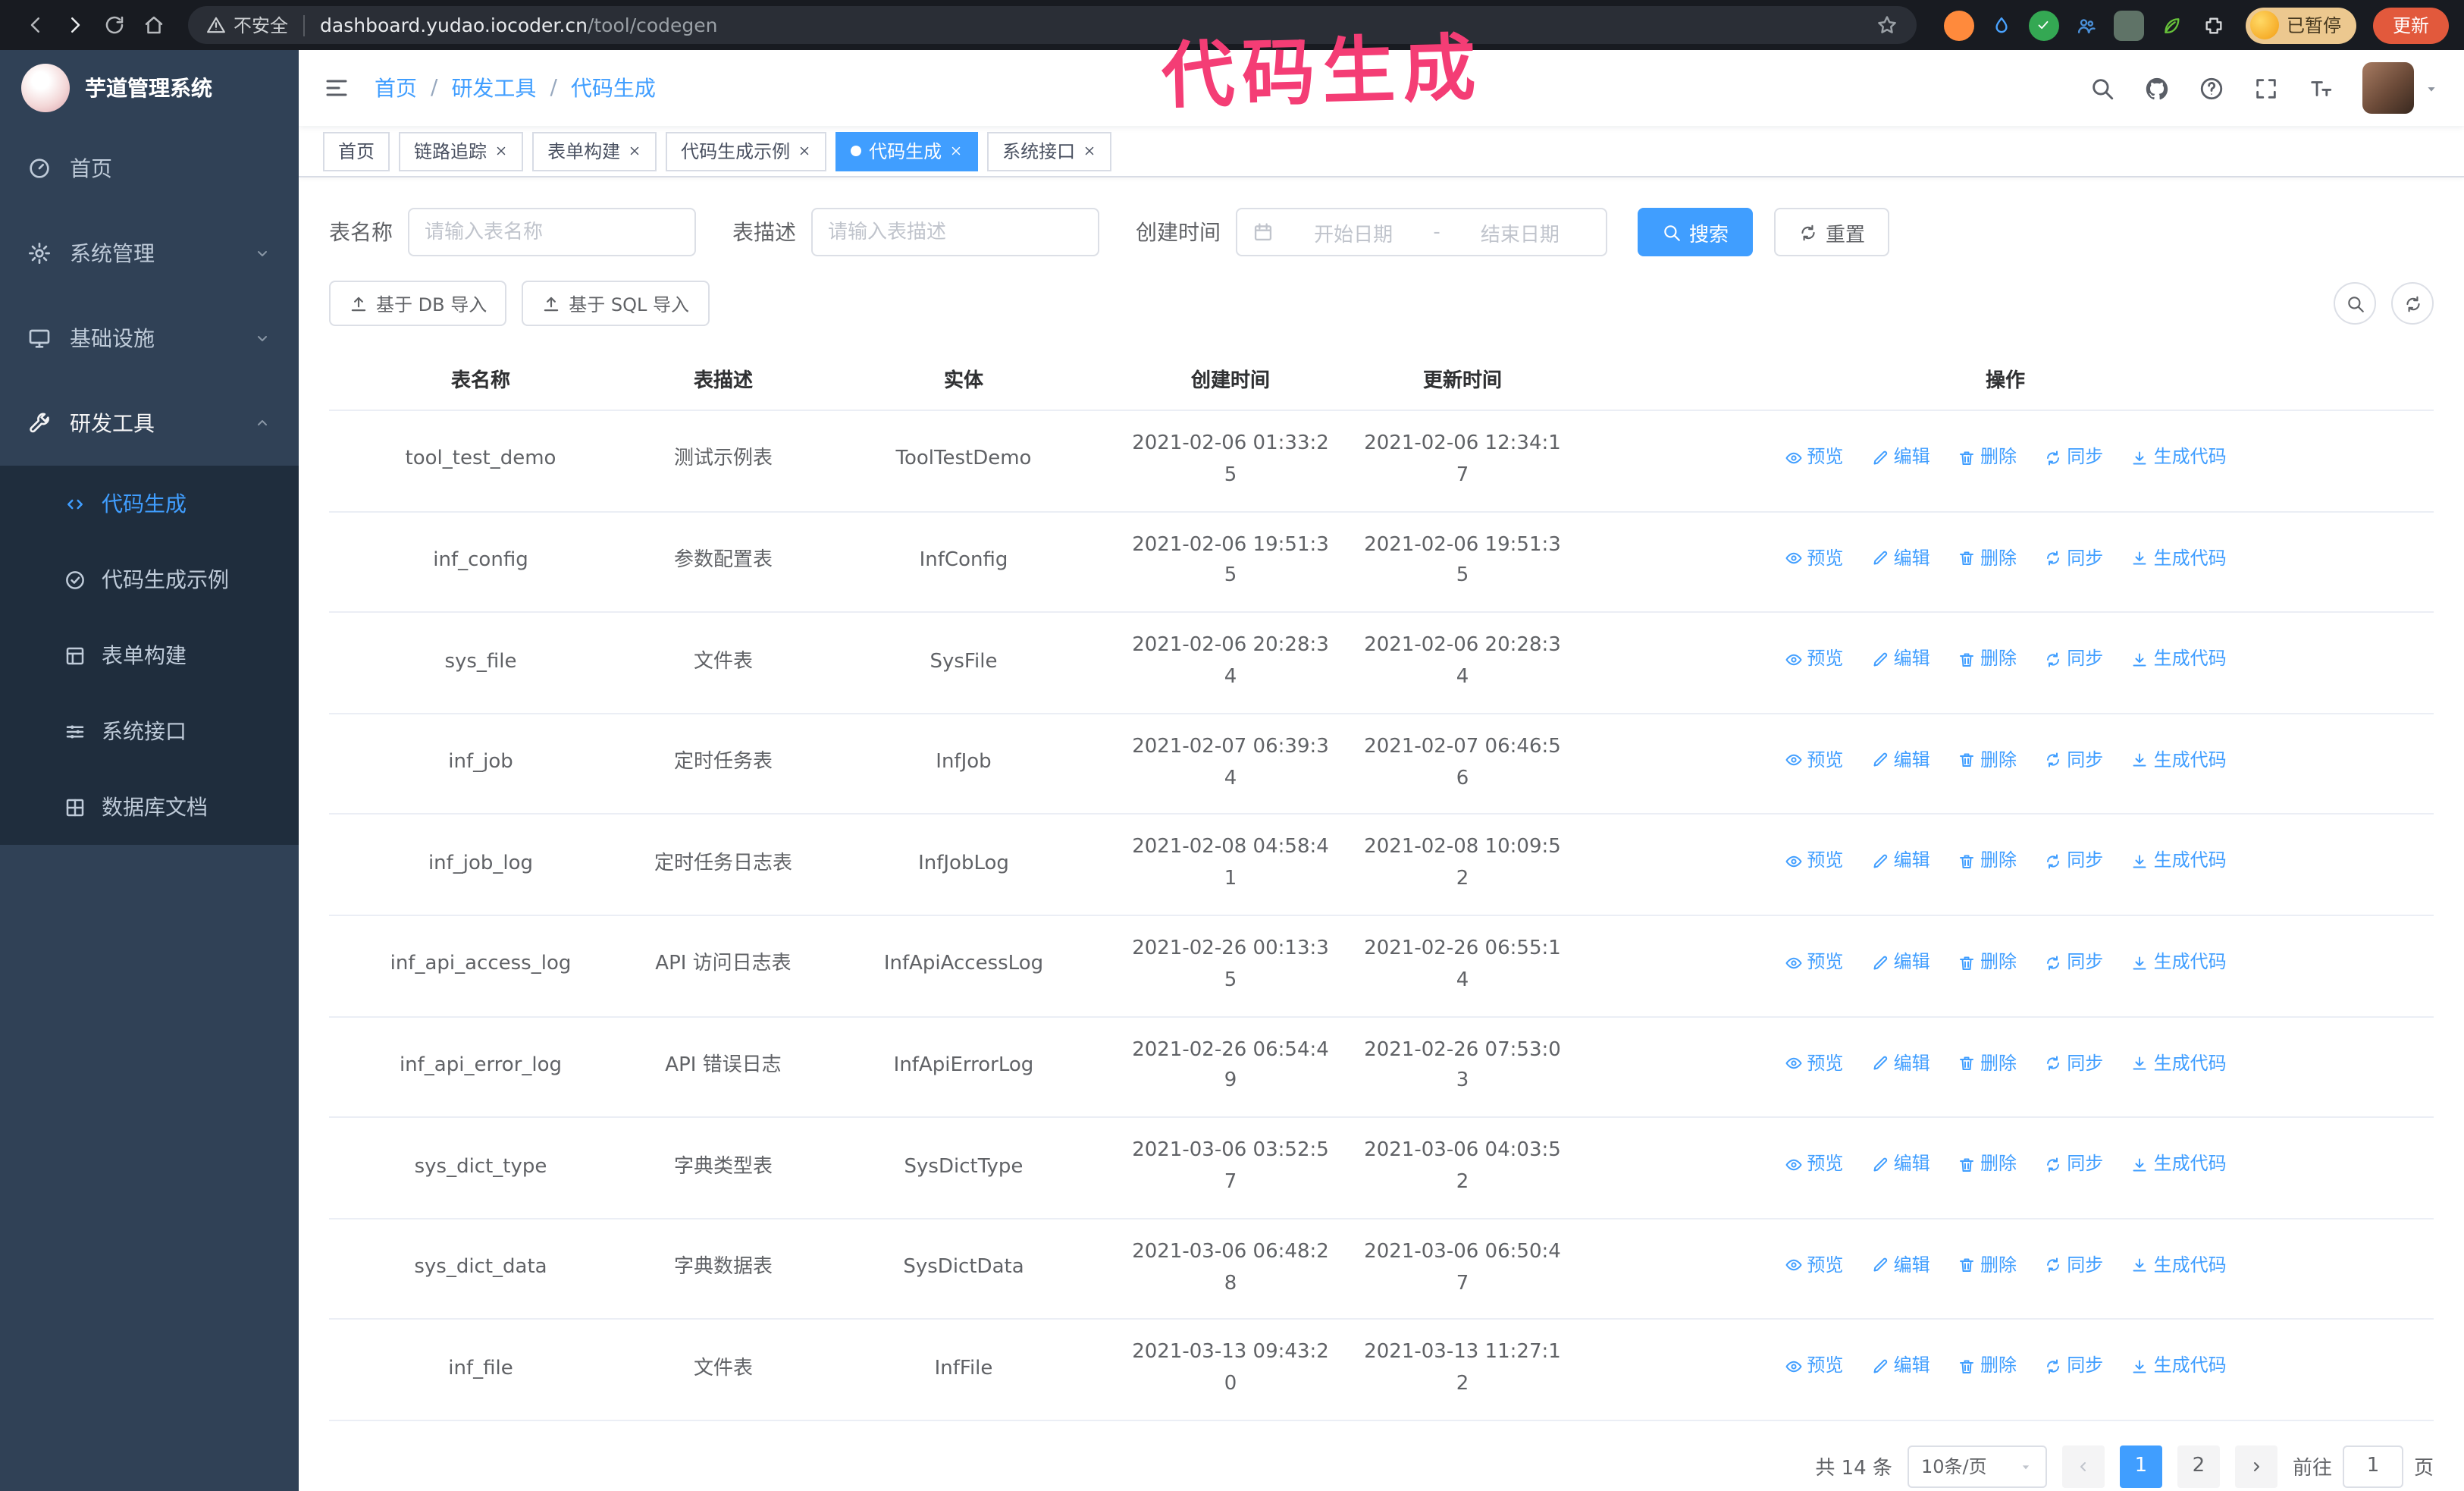  I want to click on extension-drop-icon, so click(2002, 25).